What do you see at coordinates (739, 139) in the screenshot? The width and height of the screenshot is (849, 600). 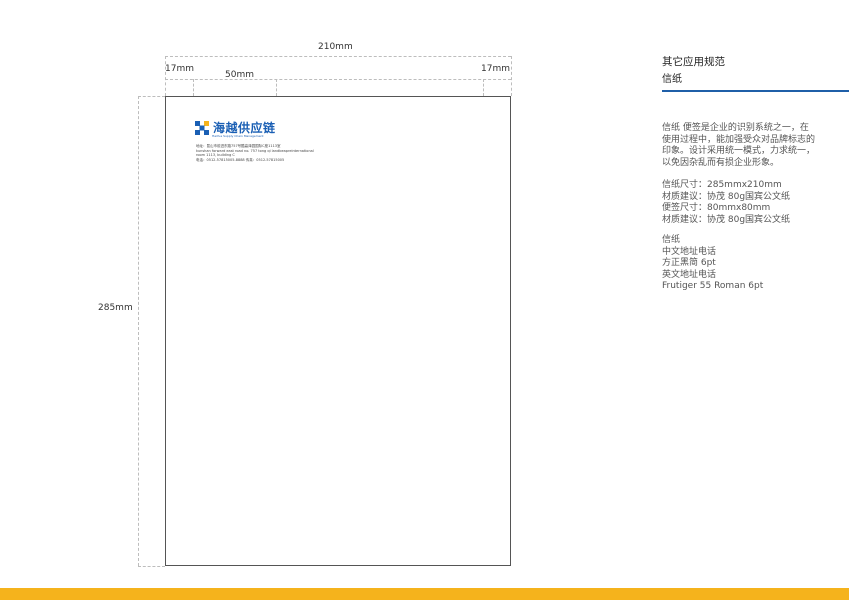 I see `description-line: 使用过程中，能加强受众对品牌标志的` at bounding box center [739, 139].